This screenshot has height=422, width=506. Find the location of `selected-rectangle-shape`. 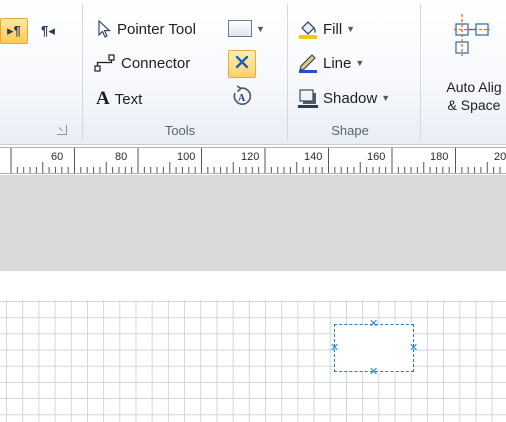

selected-rectangle-shape is located at coordinates (374, 348).